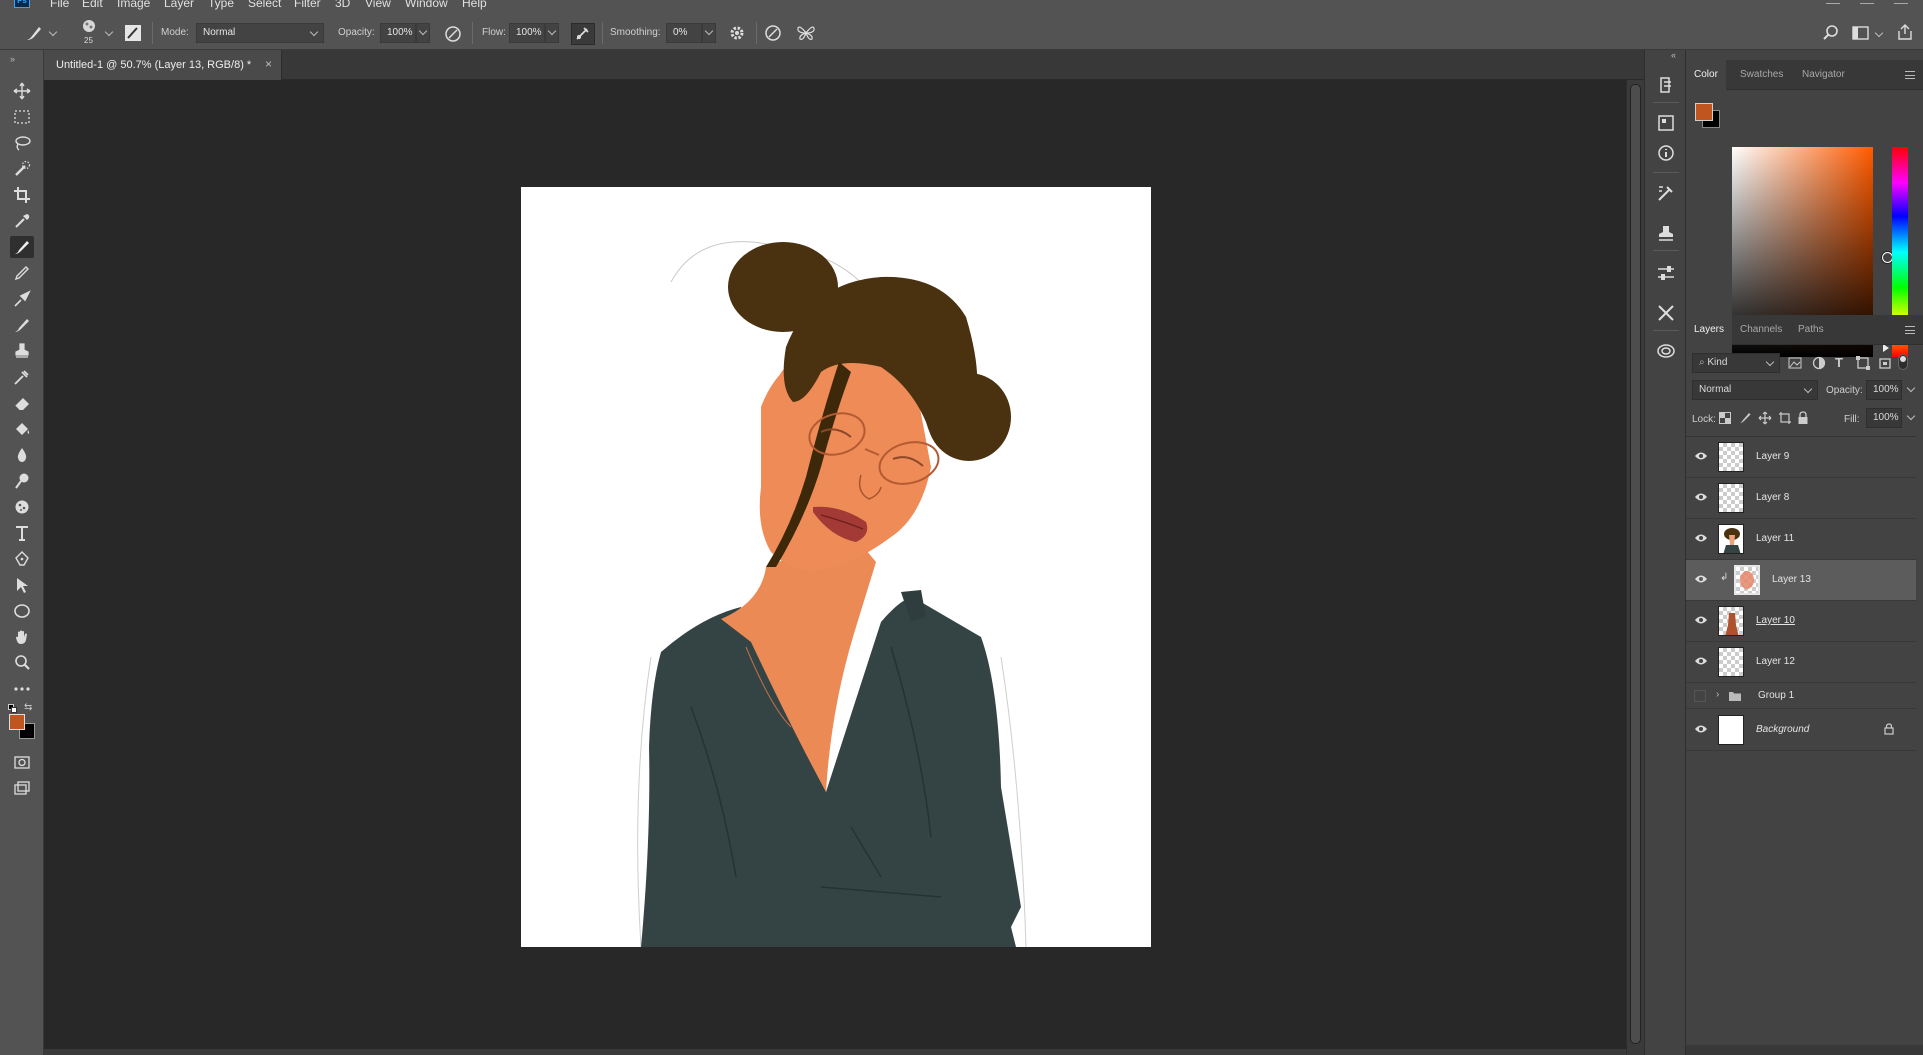 The width and height of the screenshot is (1923, 1055). I want to click on marquee-tool, so click(22, 117).